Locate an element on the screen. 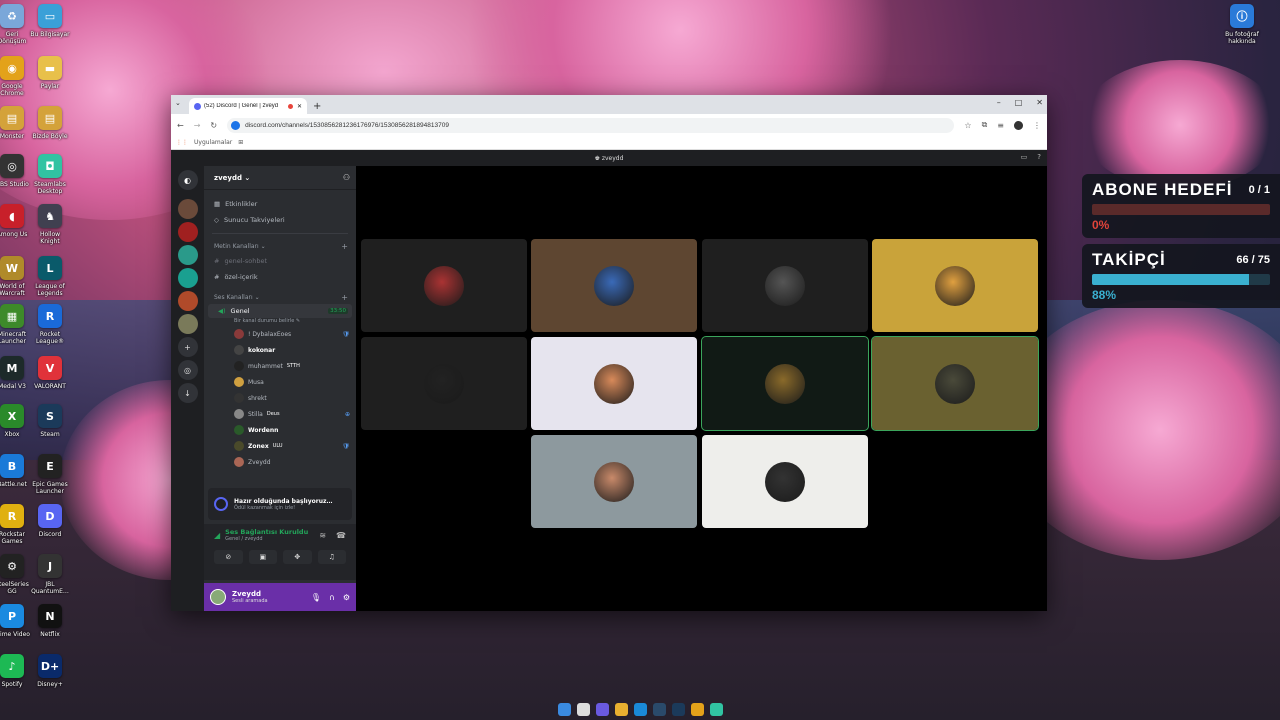 The width and height of the screenshot is (1280, 720). invite-icon: ⚇ is located at coordinates (346, 177).